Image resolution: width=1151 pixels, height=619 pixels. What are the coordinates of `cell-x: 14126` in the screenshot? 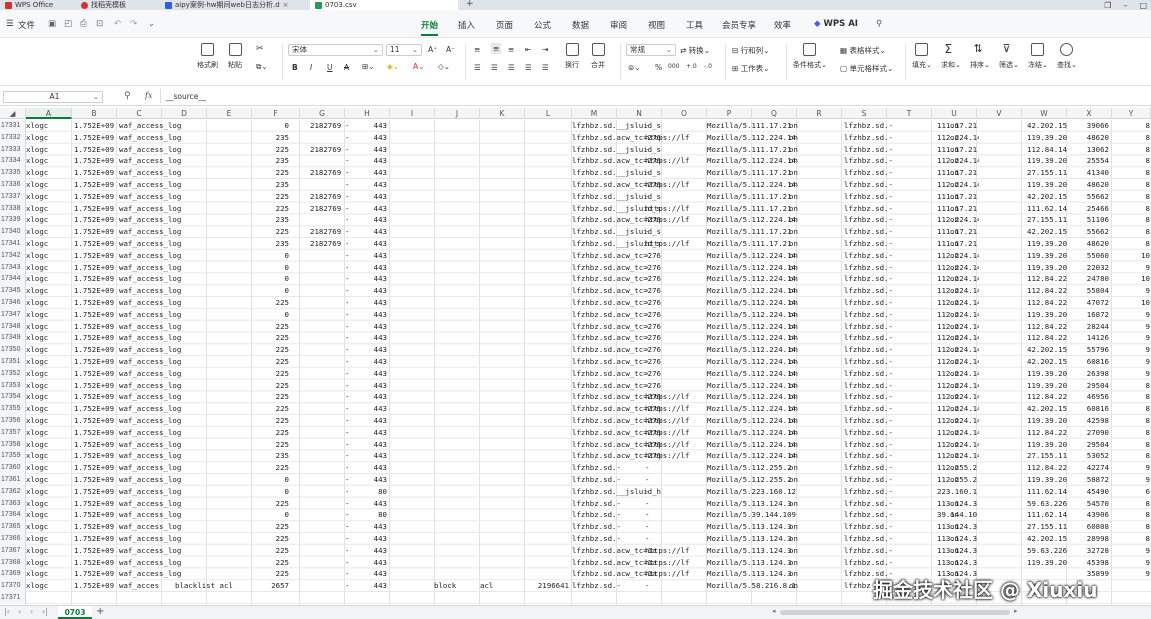 It's located at (1088, 338).